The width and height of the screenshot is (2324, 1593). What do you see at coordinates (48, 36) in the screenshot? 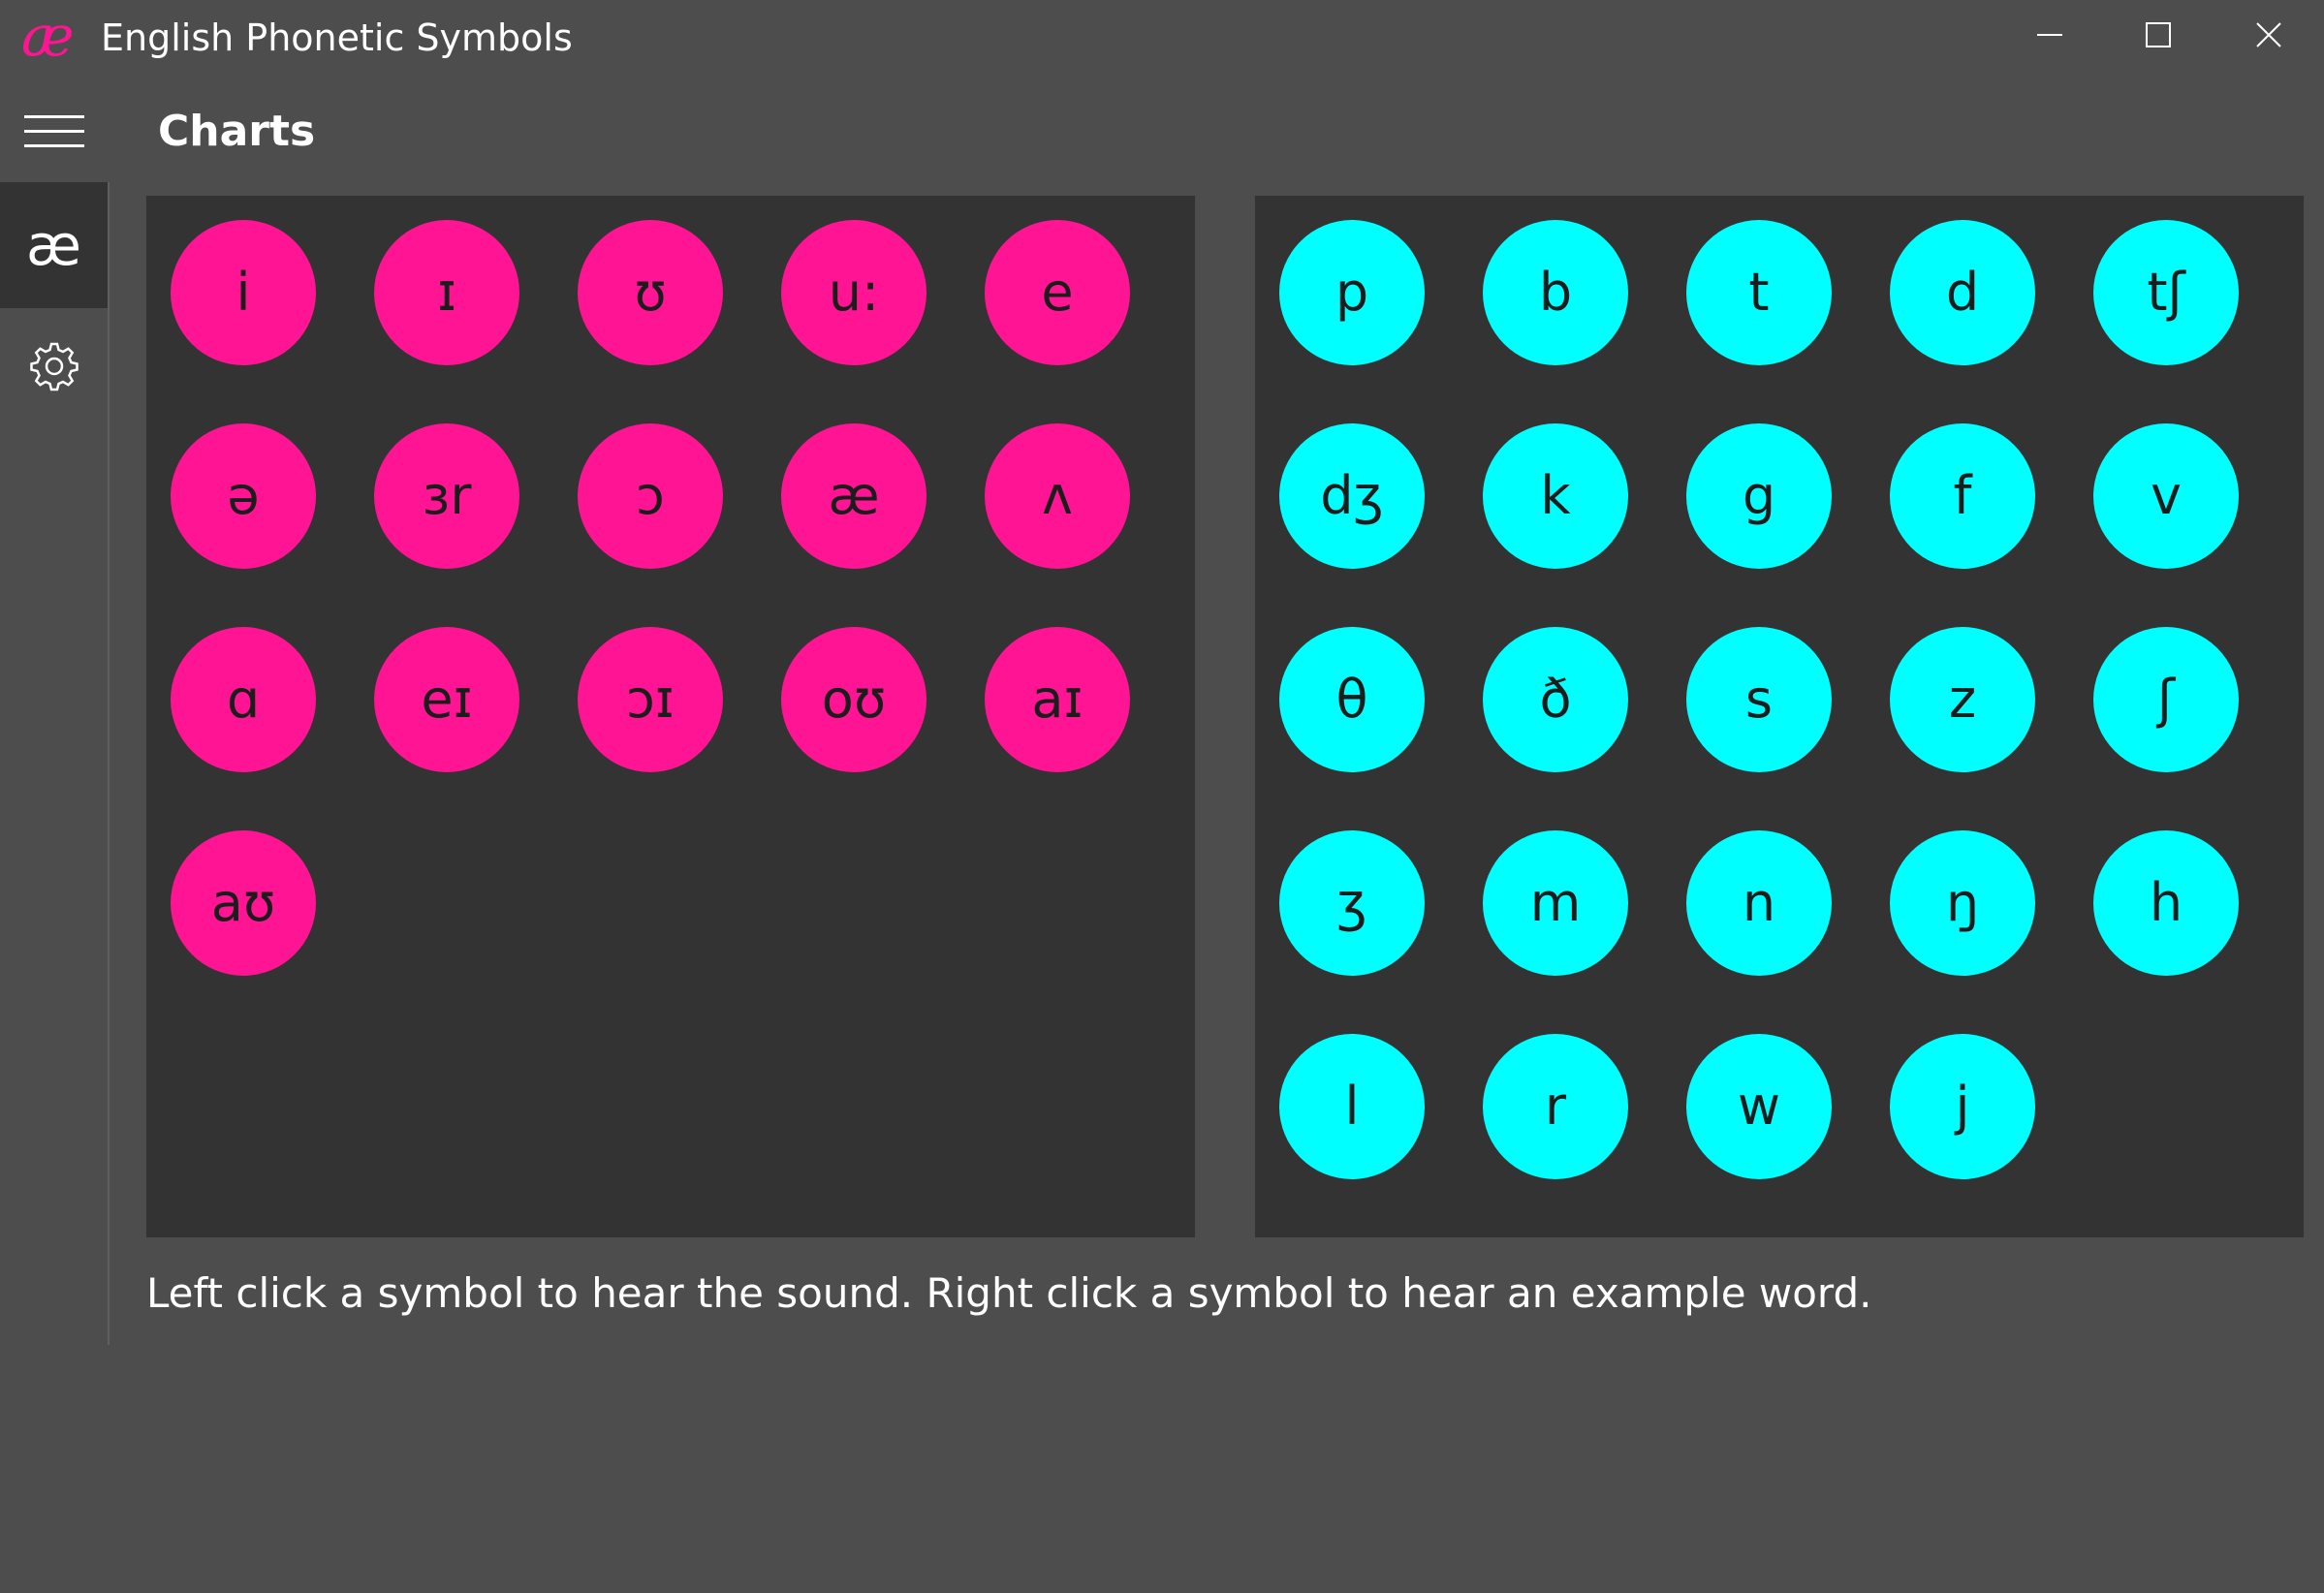
I see `app-logo: æ` at bounding box center [48, 36].